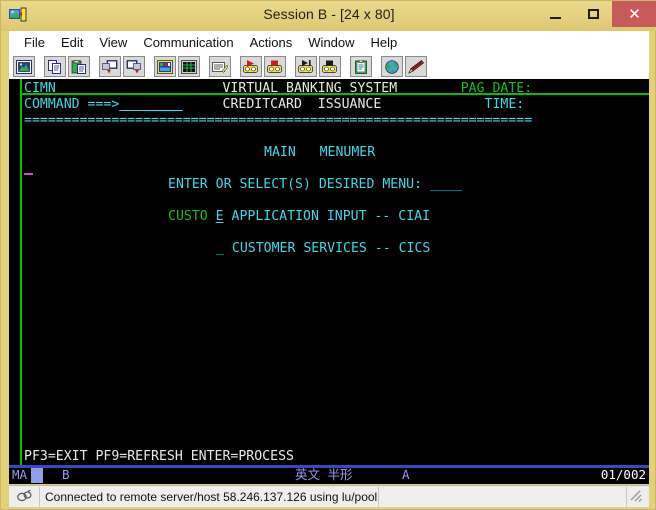 This screenshot has height=510, width=656. I want to click on bring-to-front-button, so click(134, 66).